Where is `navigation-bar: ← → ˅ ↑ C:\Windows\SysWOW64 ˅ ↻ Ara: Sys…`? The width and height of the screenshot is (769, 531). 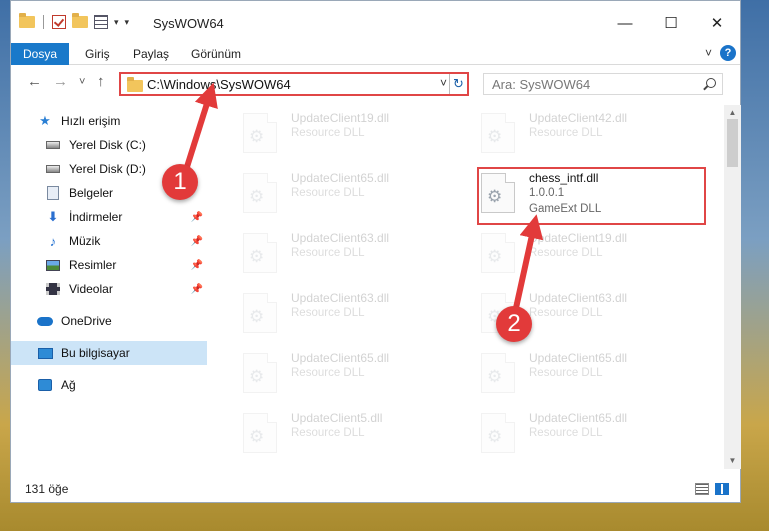
navigation-bar: ← → ˅ ↑ C:\Windows\SysWOW64 ˅ ↻ Ara: Sys… is located at coordinates (375, 84).